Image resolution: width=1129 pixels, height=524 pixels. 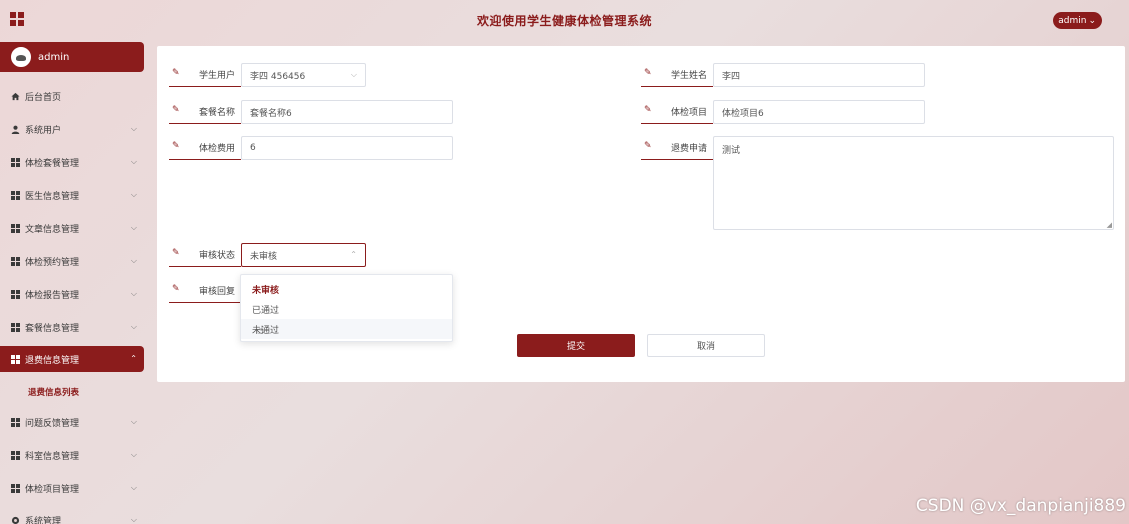 I want to click on sidebar-item-label: 系统管理, so click(x=43, y=520).